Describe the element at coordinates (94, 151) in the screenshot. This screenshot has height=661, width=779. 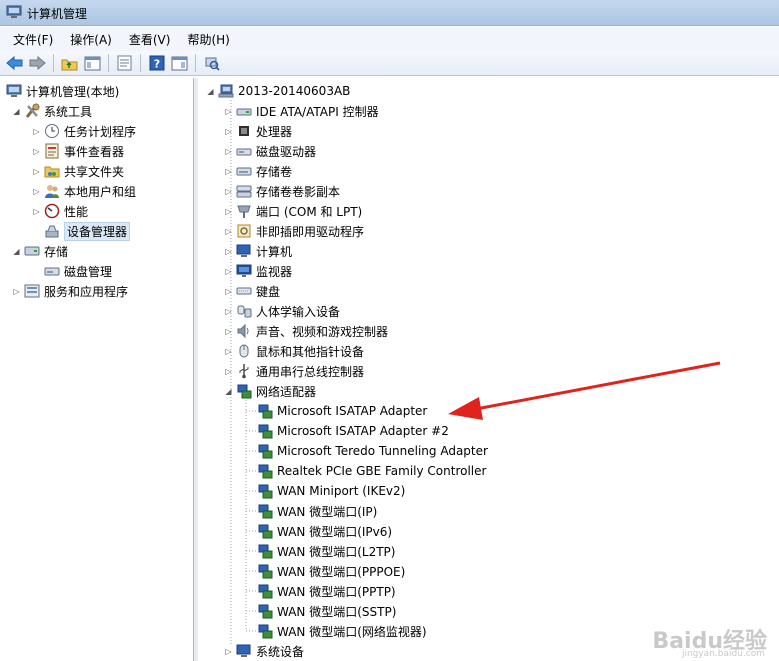
I see `tree-node-label: 事件查看器` at that location.